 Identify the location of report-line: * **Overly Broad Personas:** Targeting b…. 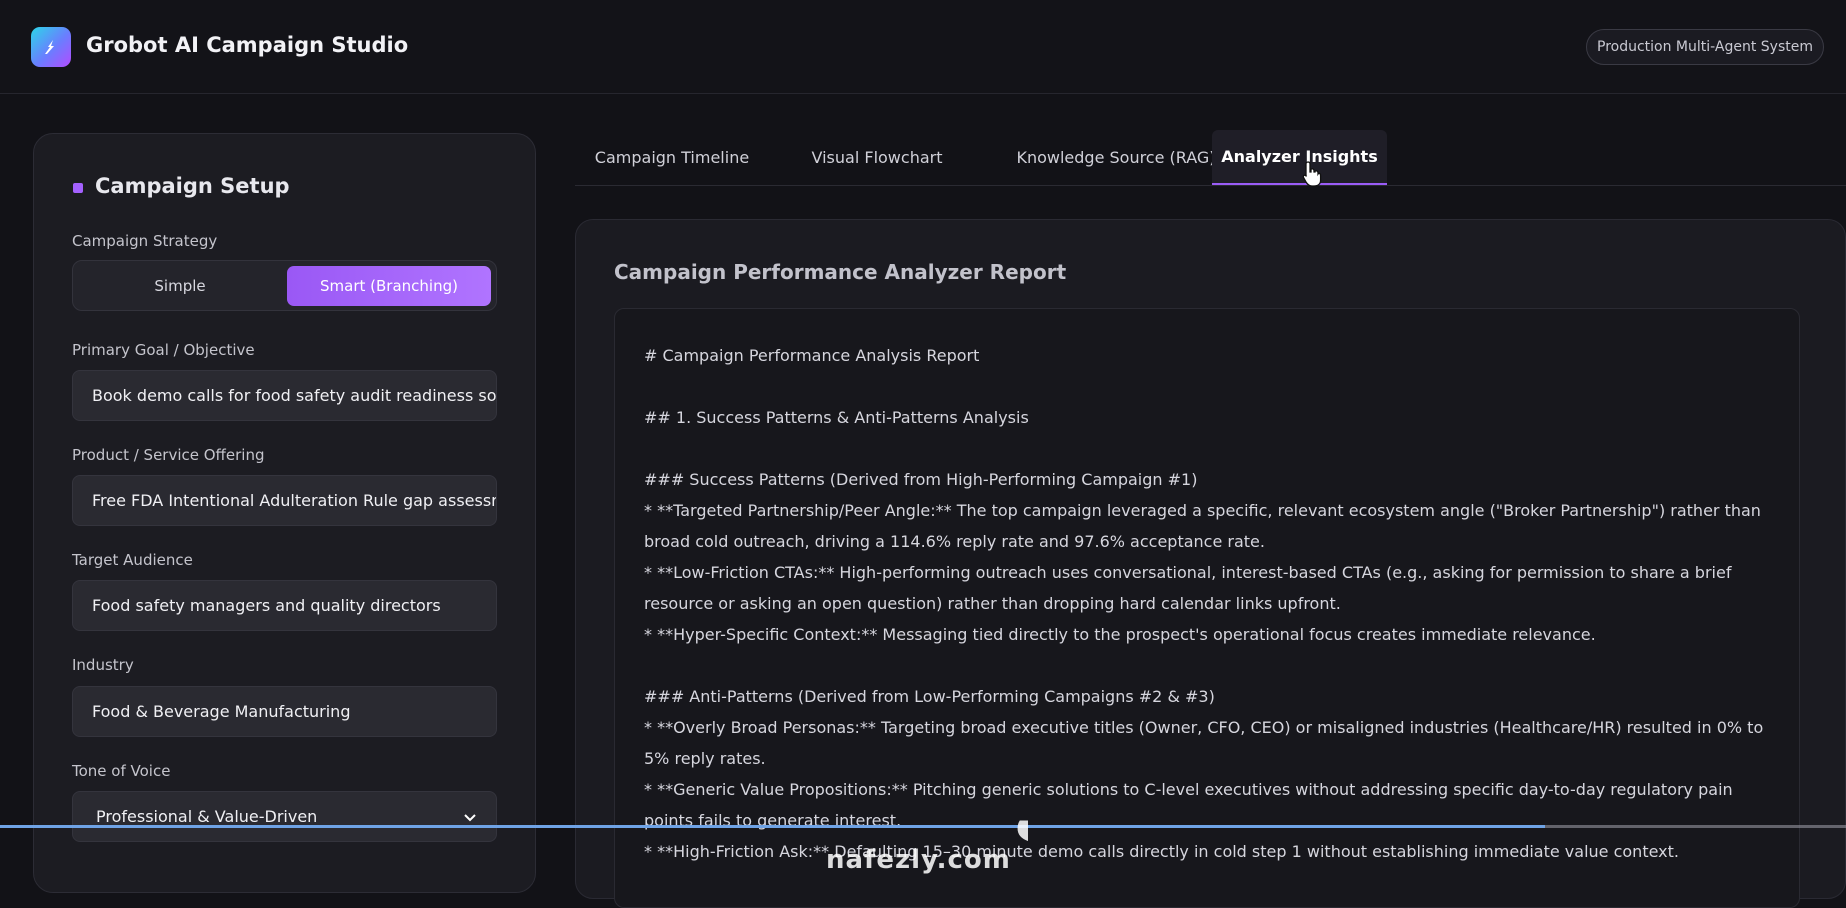
(1204, 727).